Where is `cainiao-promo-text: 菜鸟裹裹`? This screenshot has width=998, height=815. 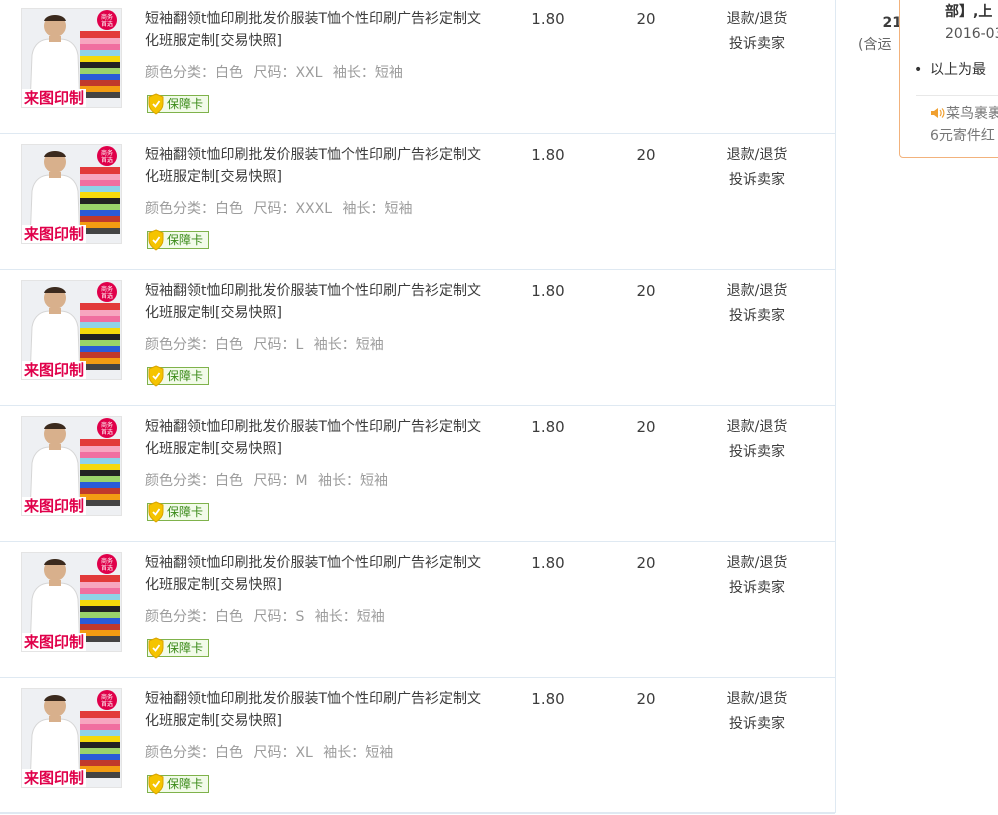
cainiao-promo-text: 菜鸟裹裹 is located at coordinates (972, 114).